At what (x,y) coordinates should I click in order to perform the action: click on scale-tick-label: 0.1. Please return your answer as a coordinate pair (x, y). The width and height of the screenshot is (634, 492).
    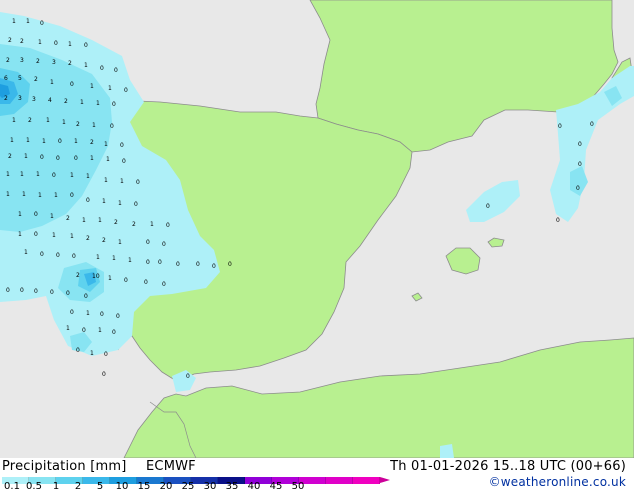
    Looking at the image, I should click on (12, 486).